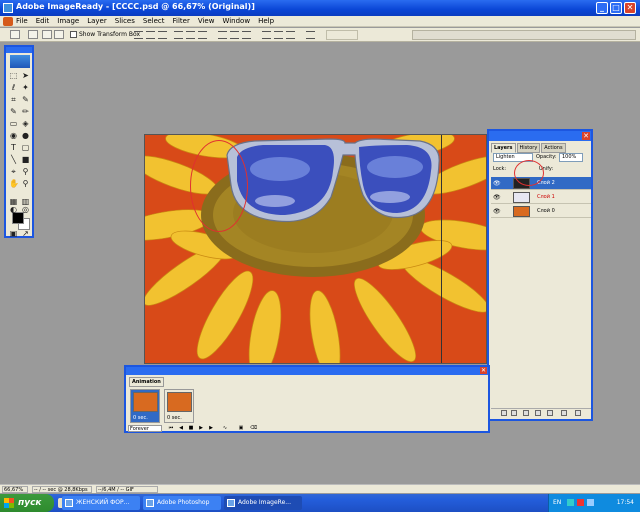  What do you see at coordinates (25, 87) in the screenshot?
I see `magic-wand-tool-icon: ✦` at bounding box center [25, 87].